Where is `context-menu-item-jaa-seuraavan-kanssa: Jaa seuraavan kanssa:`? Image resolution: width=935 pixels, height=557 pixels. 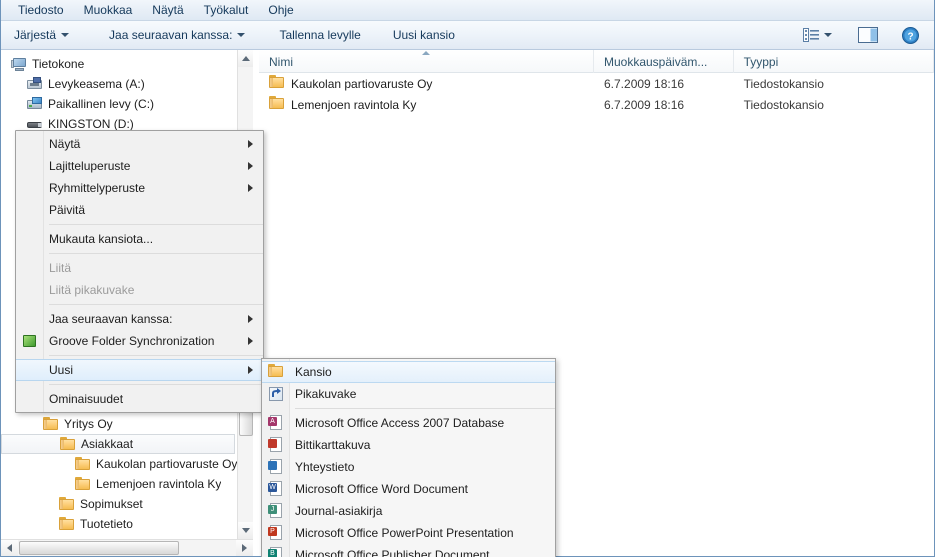 context-menu-item-jaa-seuraavan-kanssa: Jaa seuraavan kanssa: is located at coordinates (139, 319).